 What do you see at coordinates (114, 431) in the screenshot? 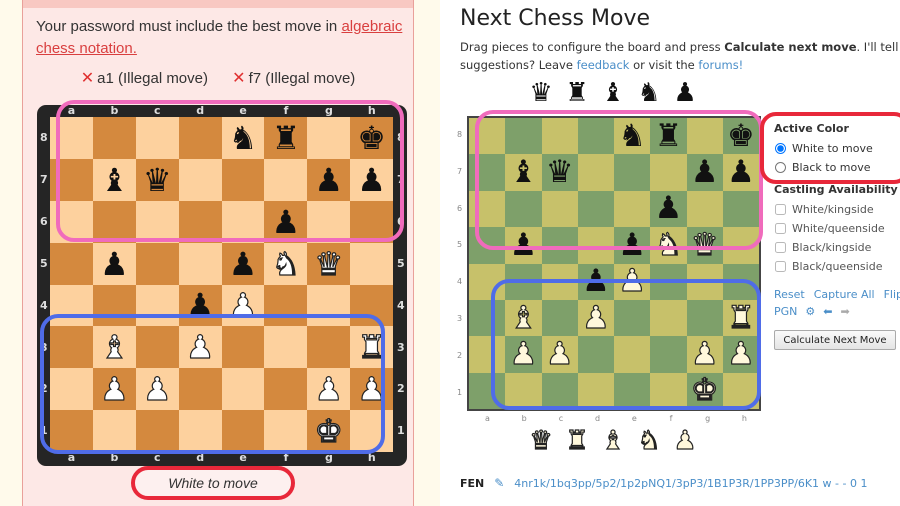
I see `square-b1` at bounding box center [114, 431].